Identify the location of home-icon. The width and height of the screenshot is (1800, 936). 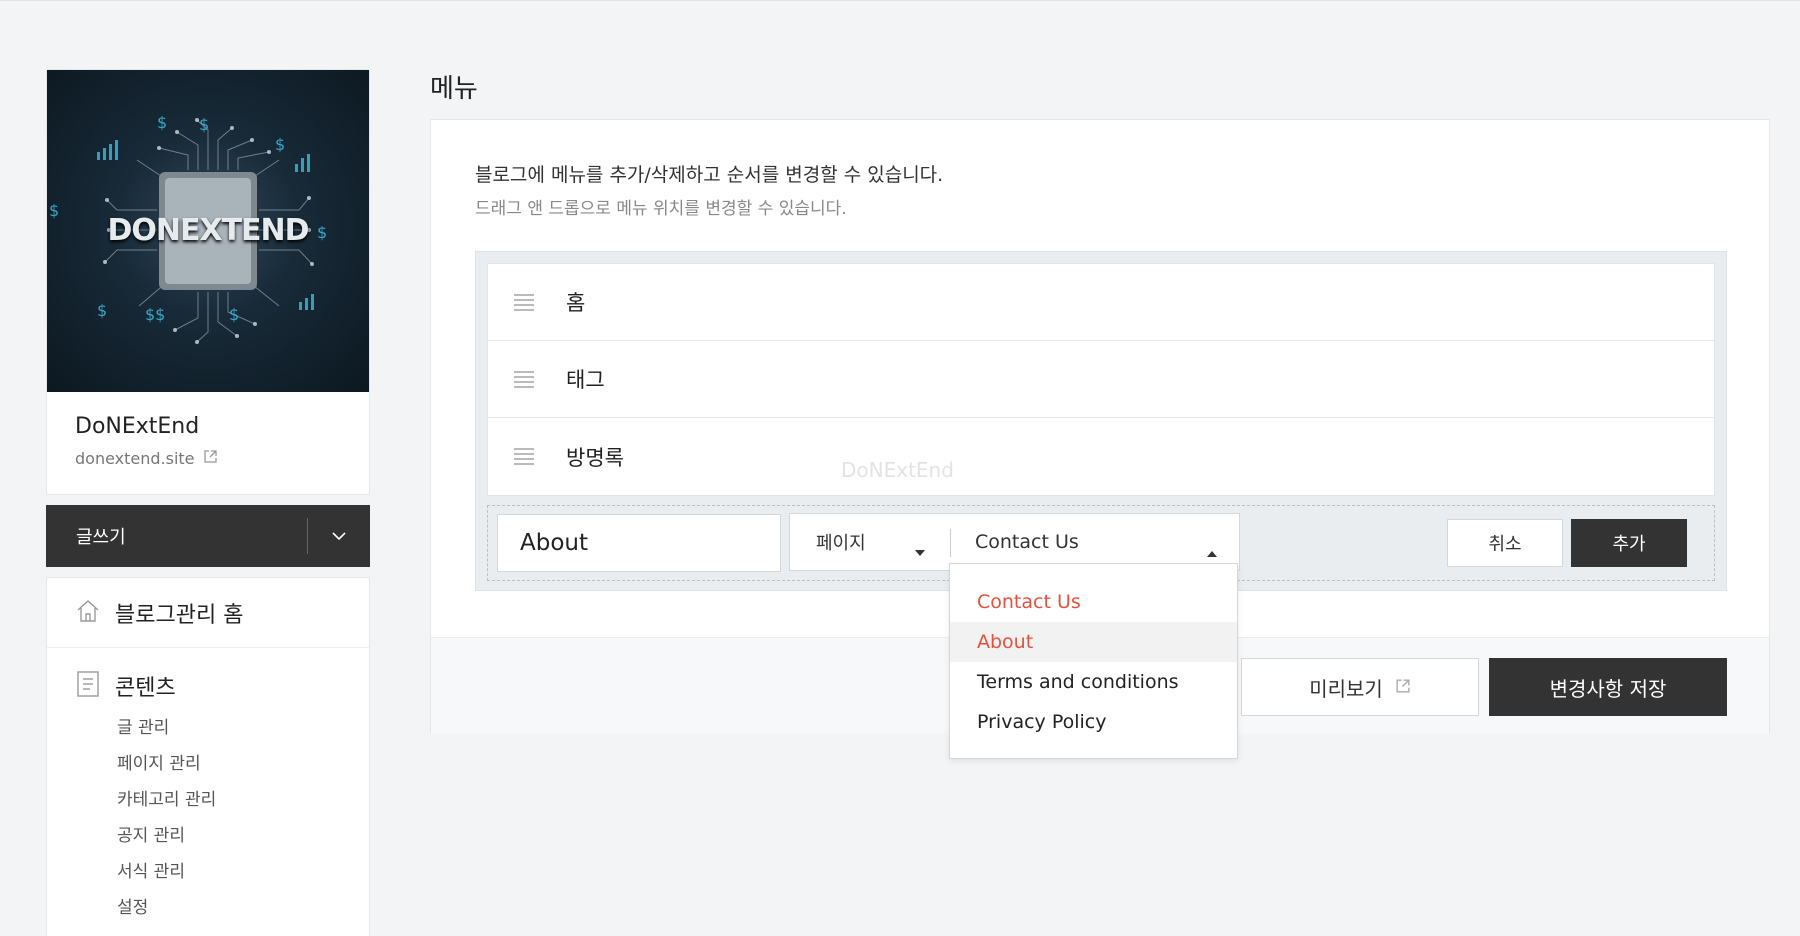
(88, 613).